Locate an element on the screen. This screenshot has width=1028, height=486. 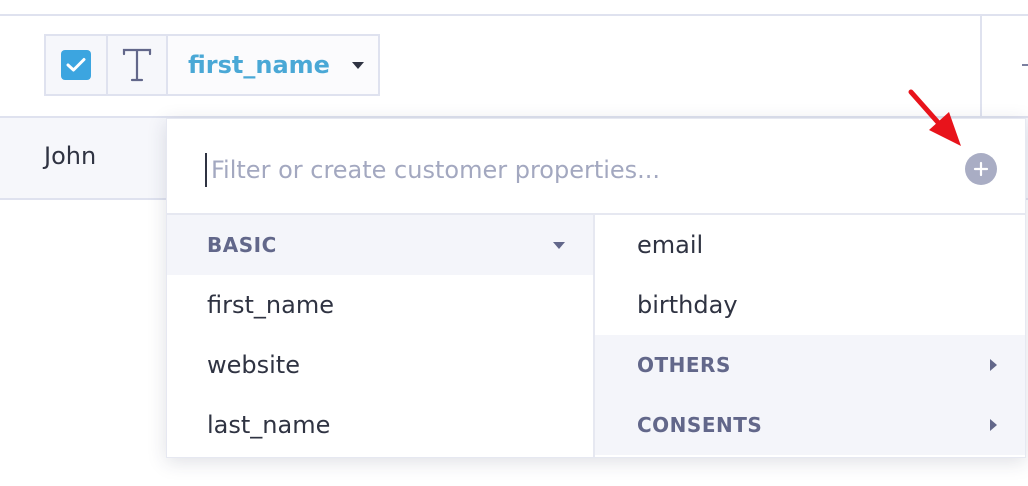
plus-circle-icon is located at coordinates (981, 169).